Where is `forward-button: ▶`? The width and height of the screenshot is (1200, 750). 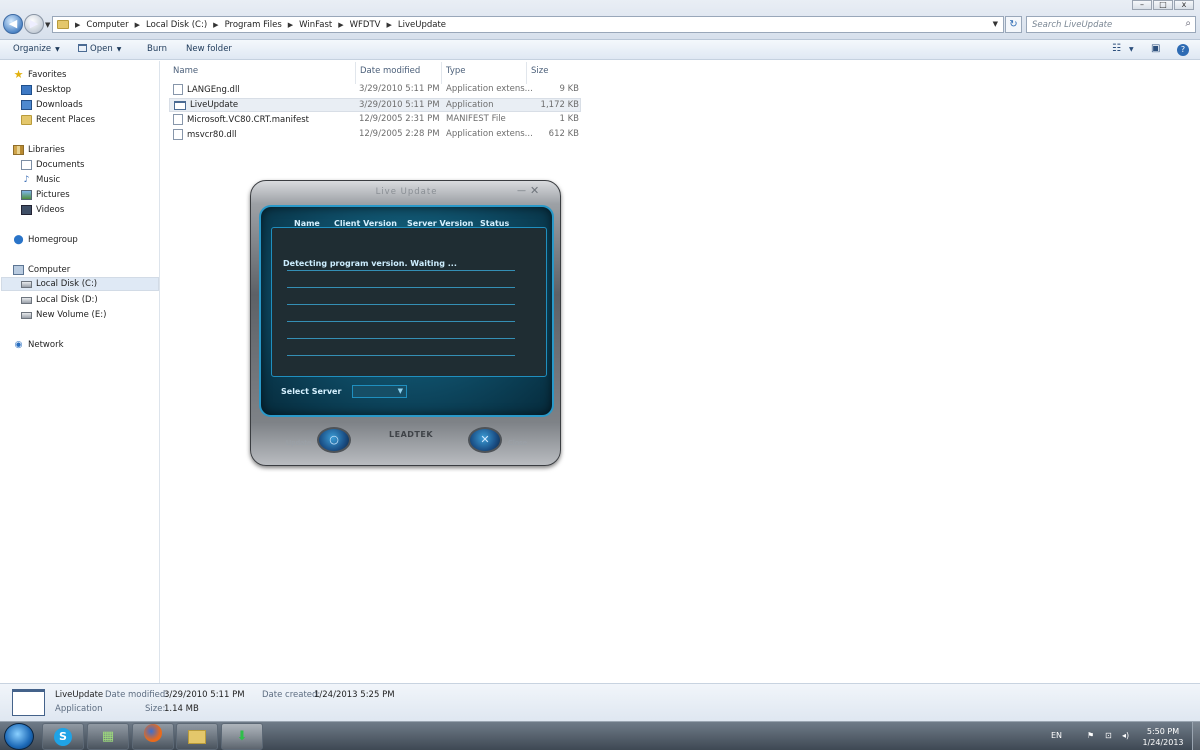 forward-button: ▶ is located at coordinates (34, 24).